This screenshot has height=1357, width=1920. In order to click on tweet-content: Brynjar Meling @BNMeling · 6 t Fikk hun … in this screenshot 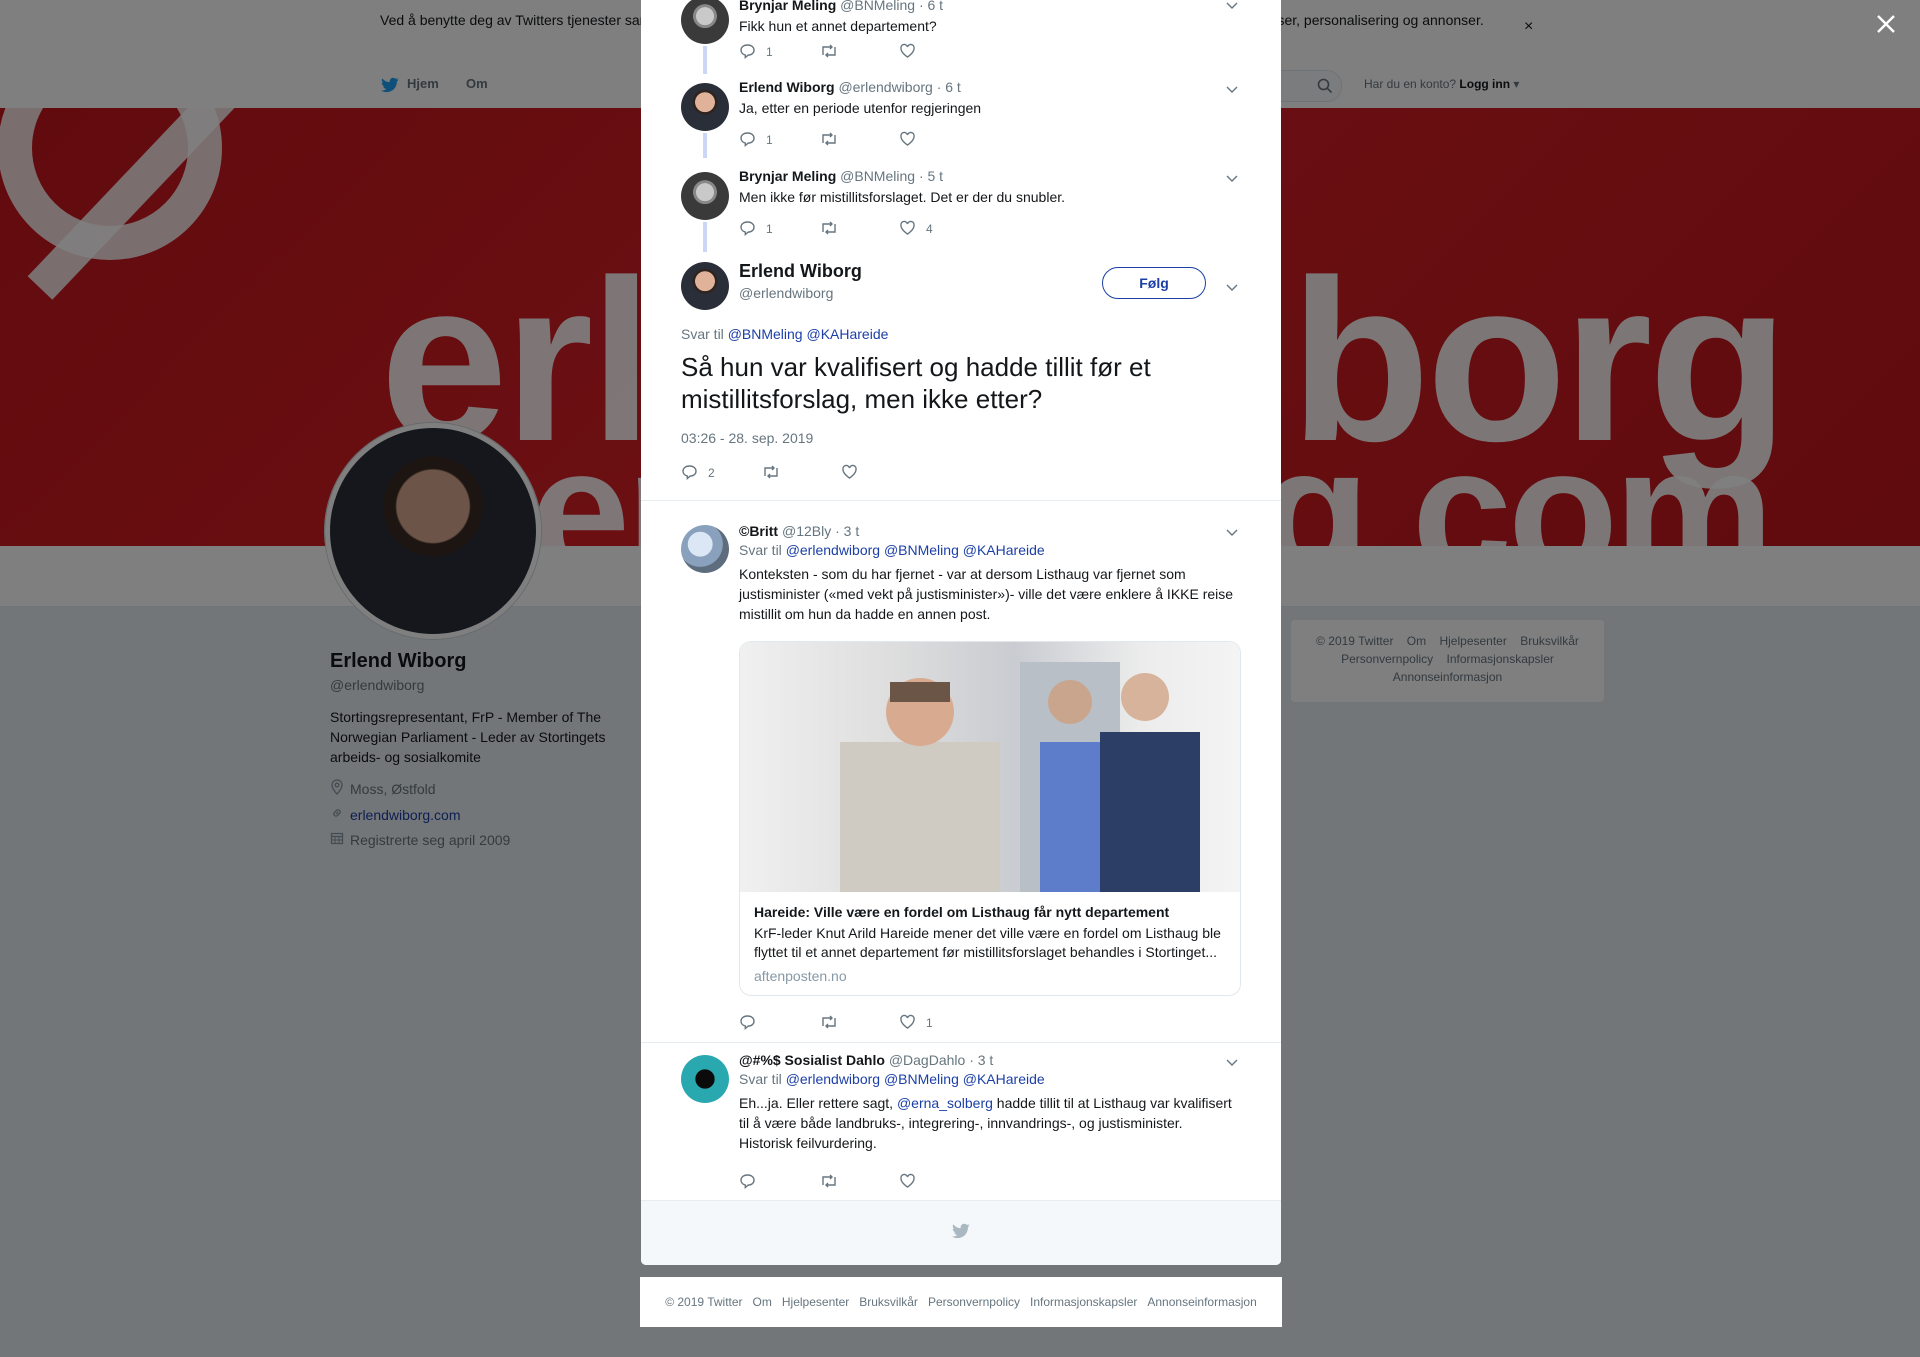, I will do `click(989, 18)`.